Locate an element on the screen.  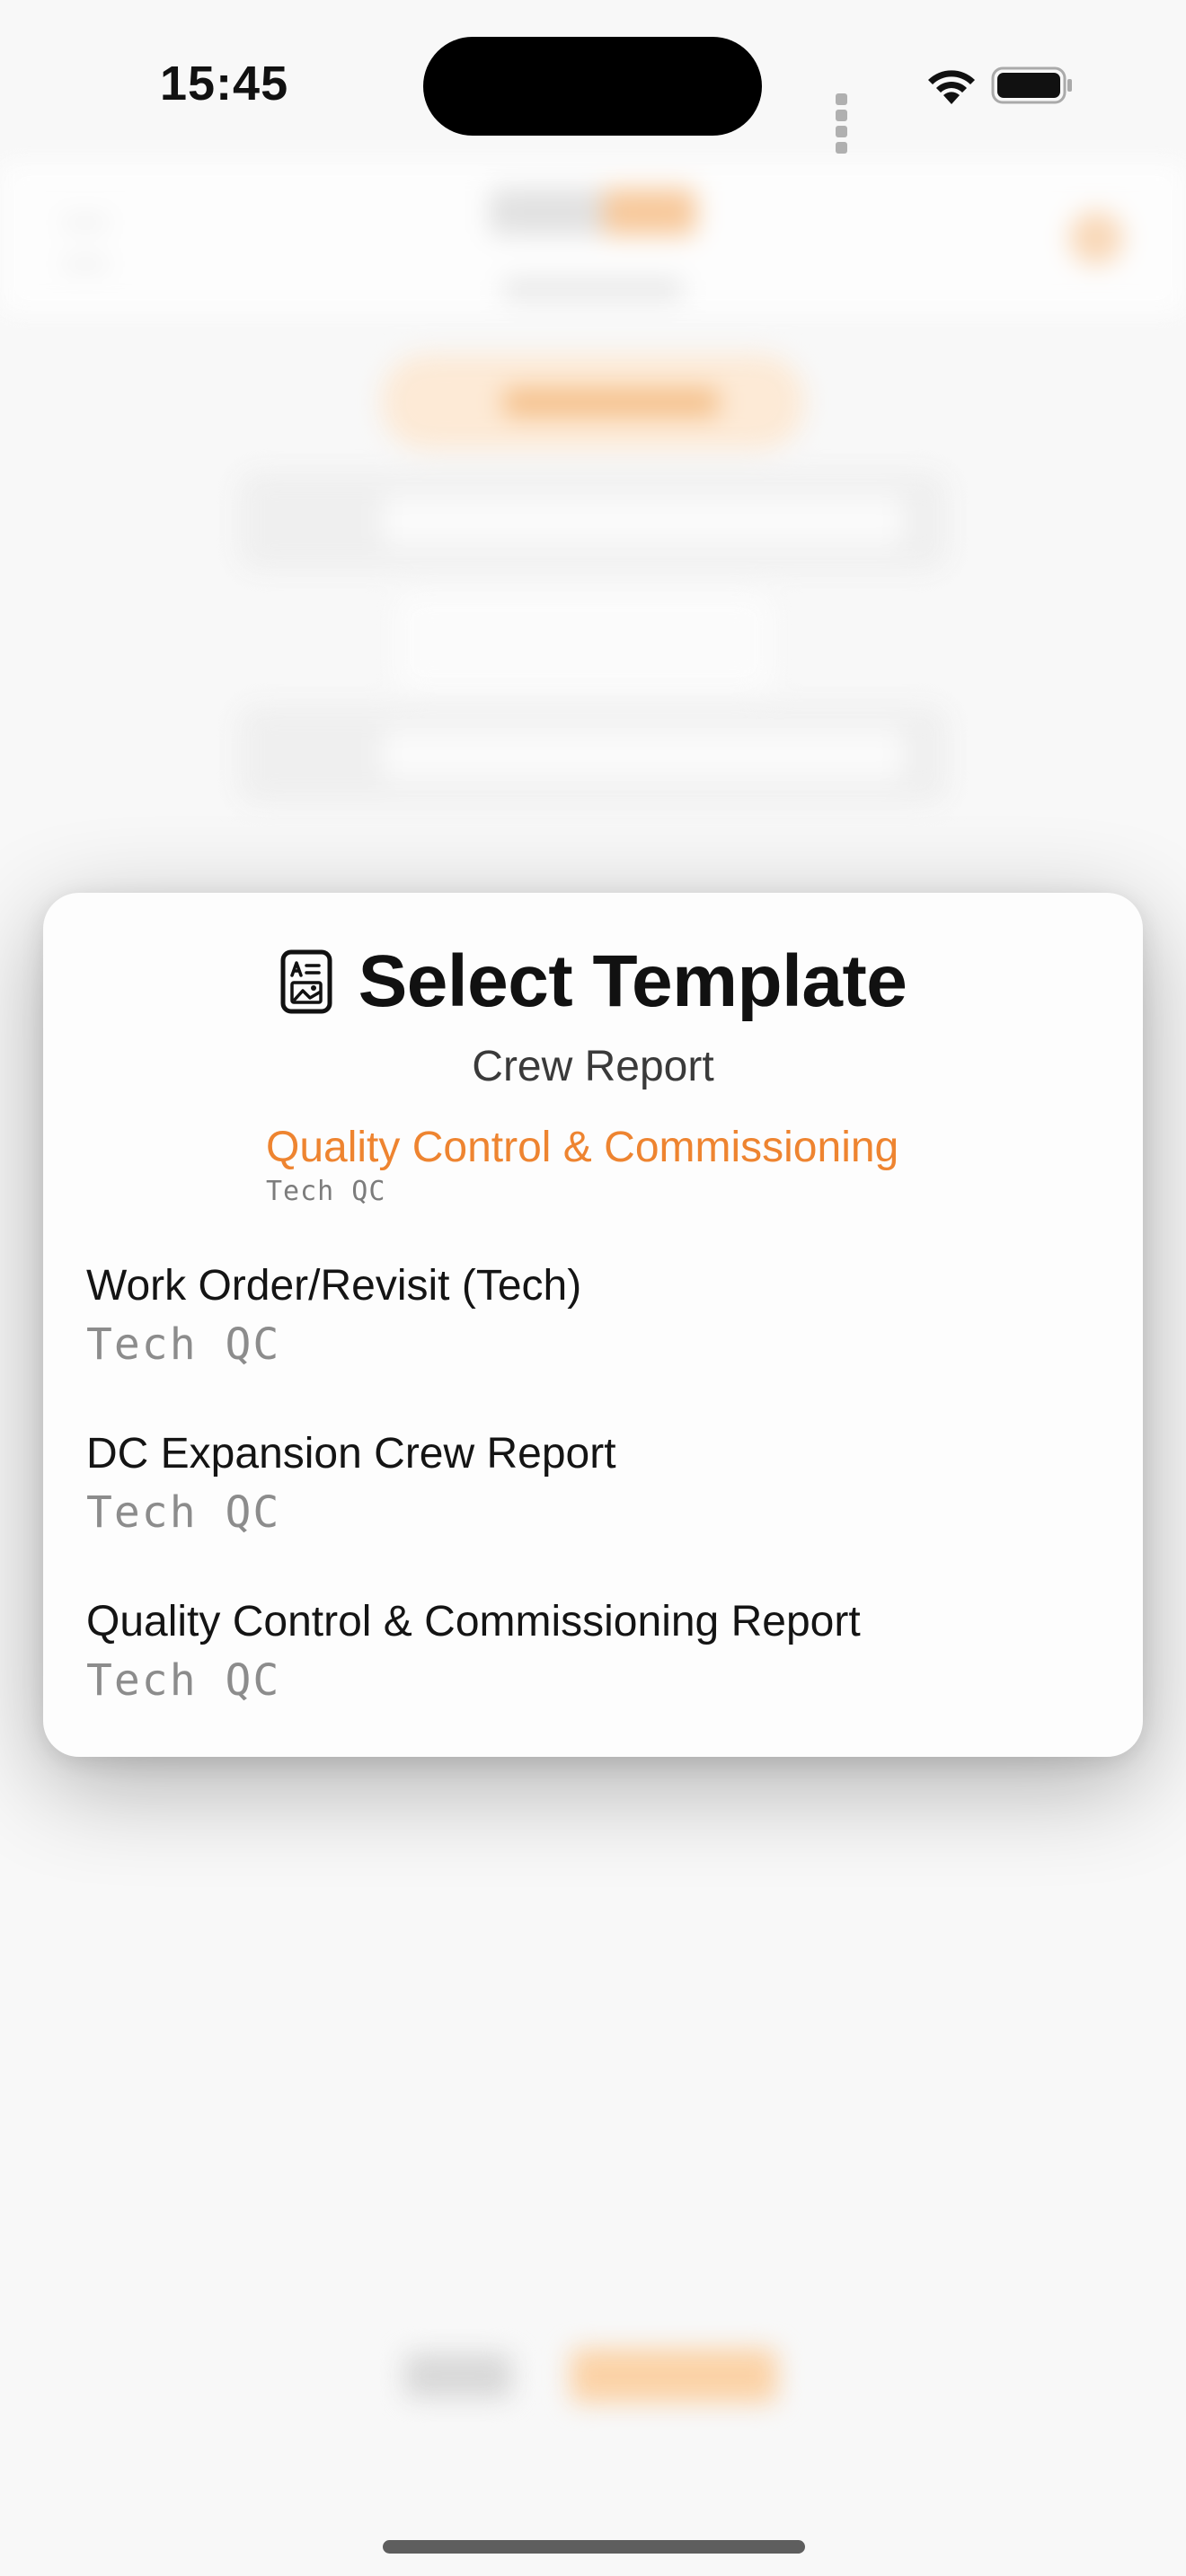
header-action-pill is located at coordinates (593, 402).